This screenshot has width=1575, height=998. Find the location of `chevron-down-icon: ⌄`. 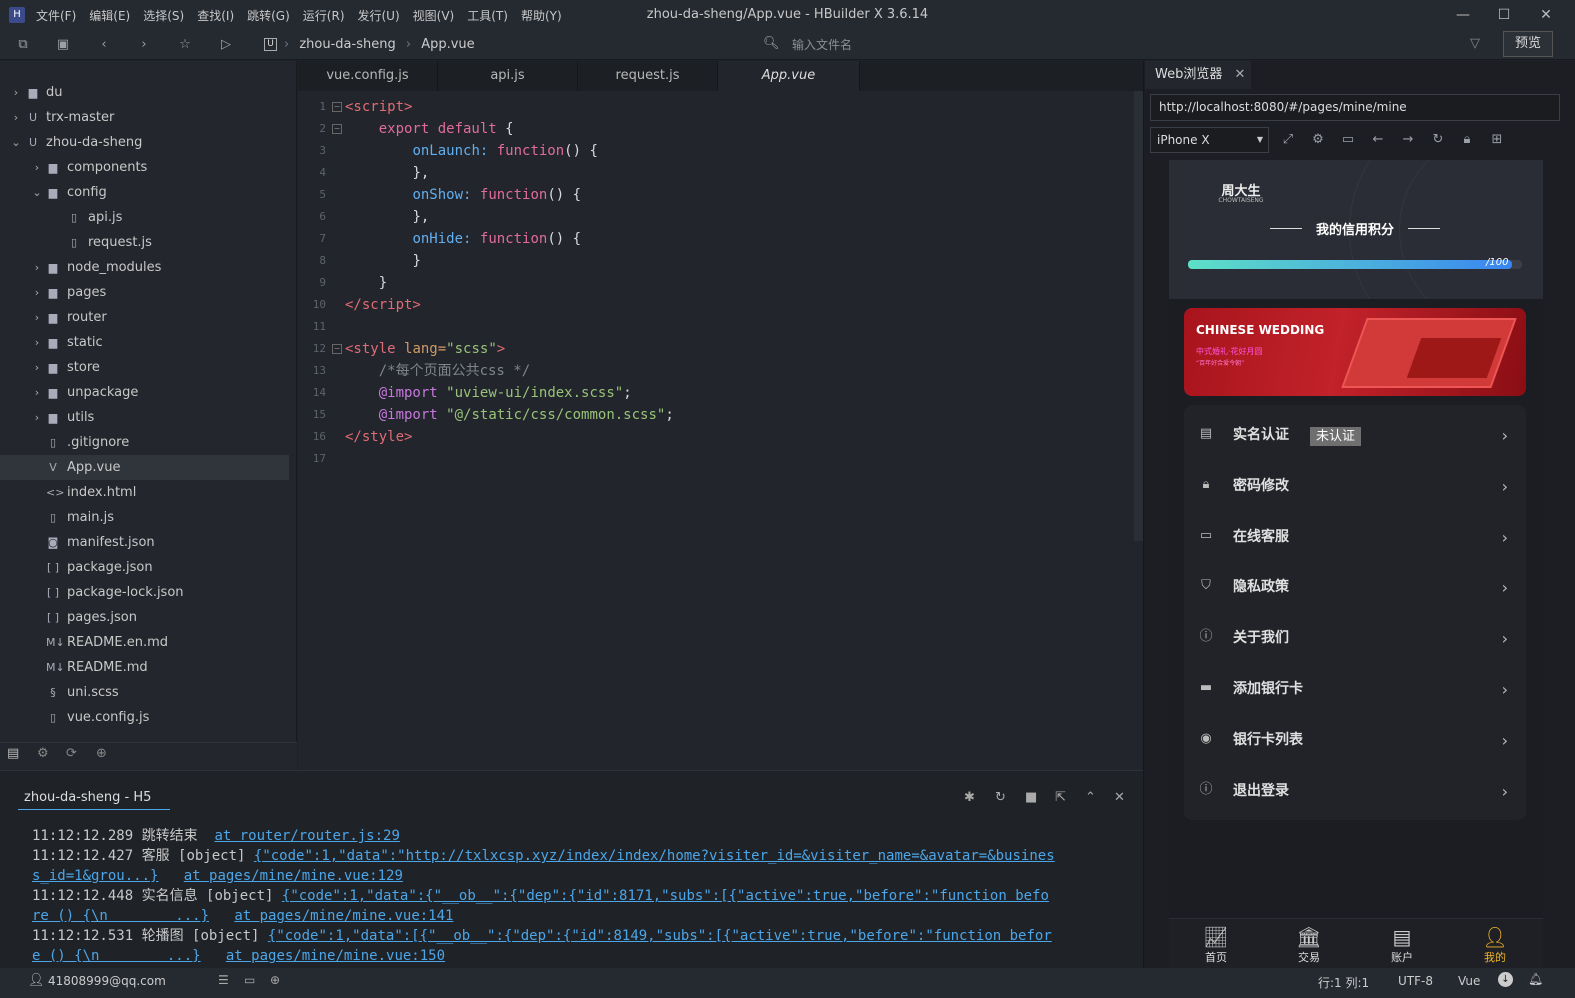

chevron-down-icon: ⌄ is located at coordinates (16, 142).